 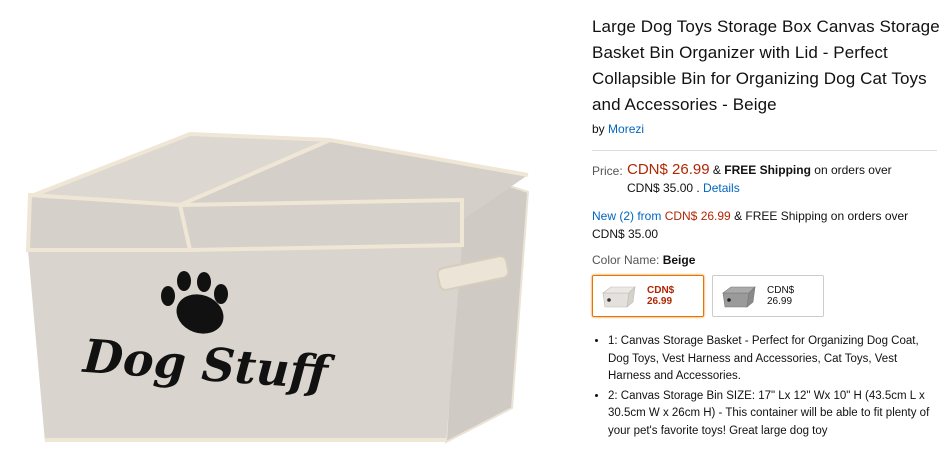 What do you see at coordinates (598, 129) in the screenshot?
I see `byline-prefix: by` at bounding box center [598, 129].